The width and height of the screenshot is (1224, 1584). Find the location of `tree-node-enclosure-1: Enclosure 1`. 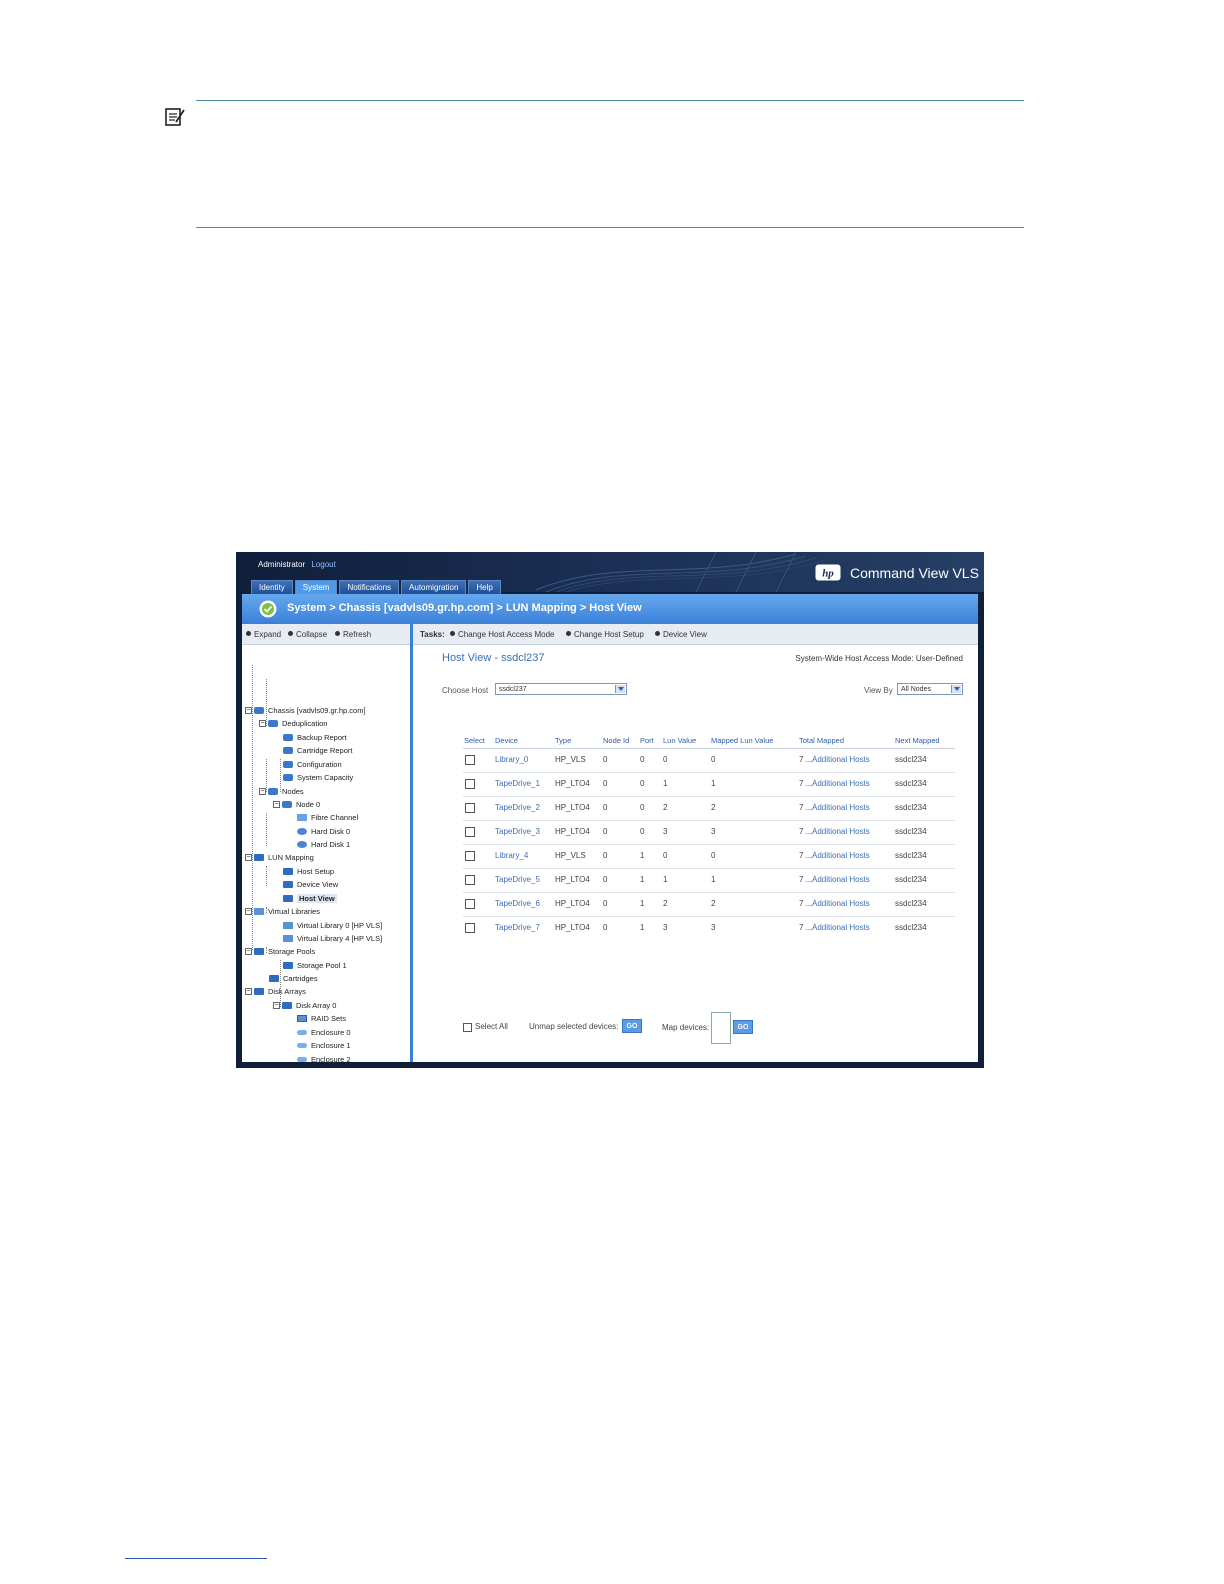

tree-node-enclosure-1: Enclosure 1 is located at coordinates (324, 1045).